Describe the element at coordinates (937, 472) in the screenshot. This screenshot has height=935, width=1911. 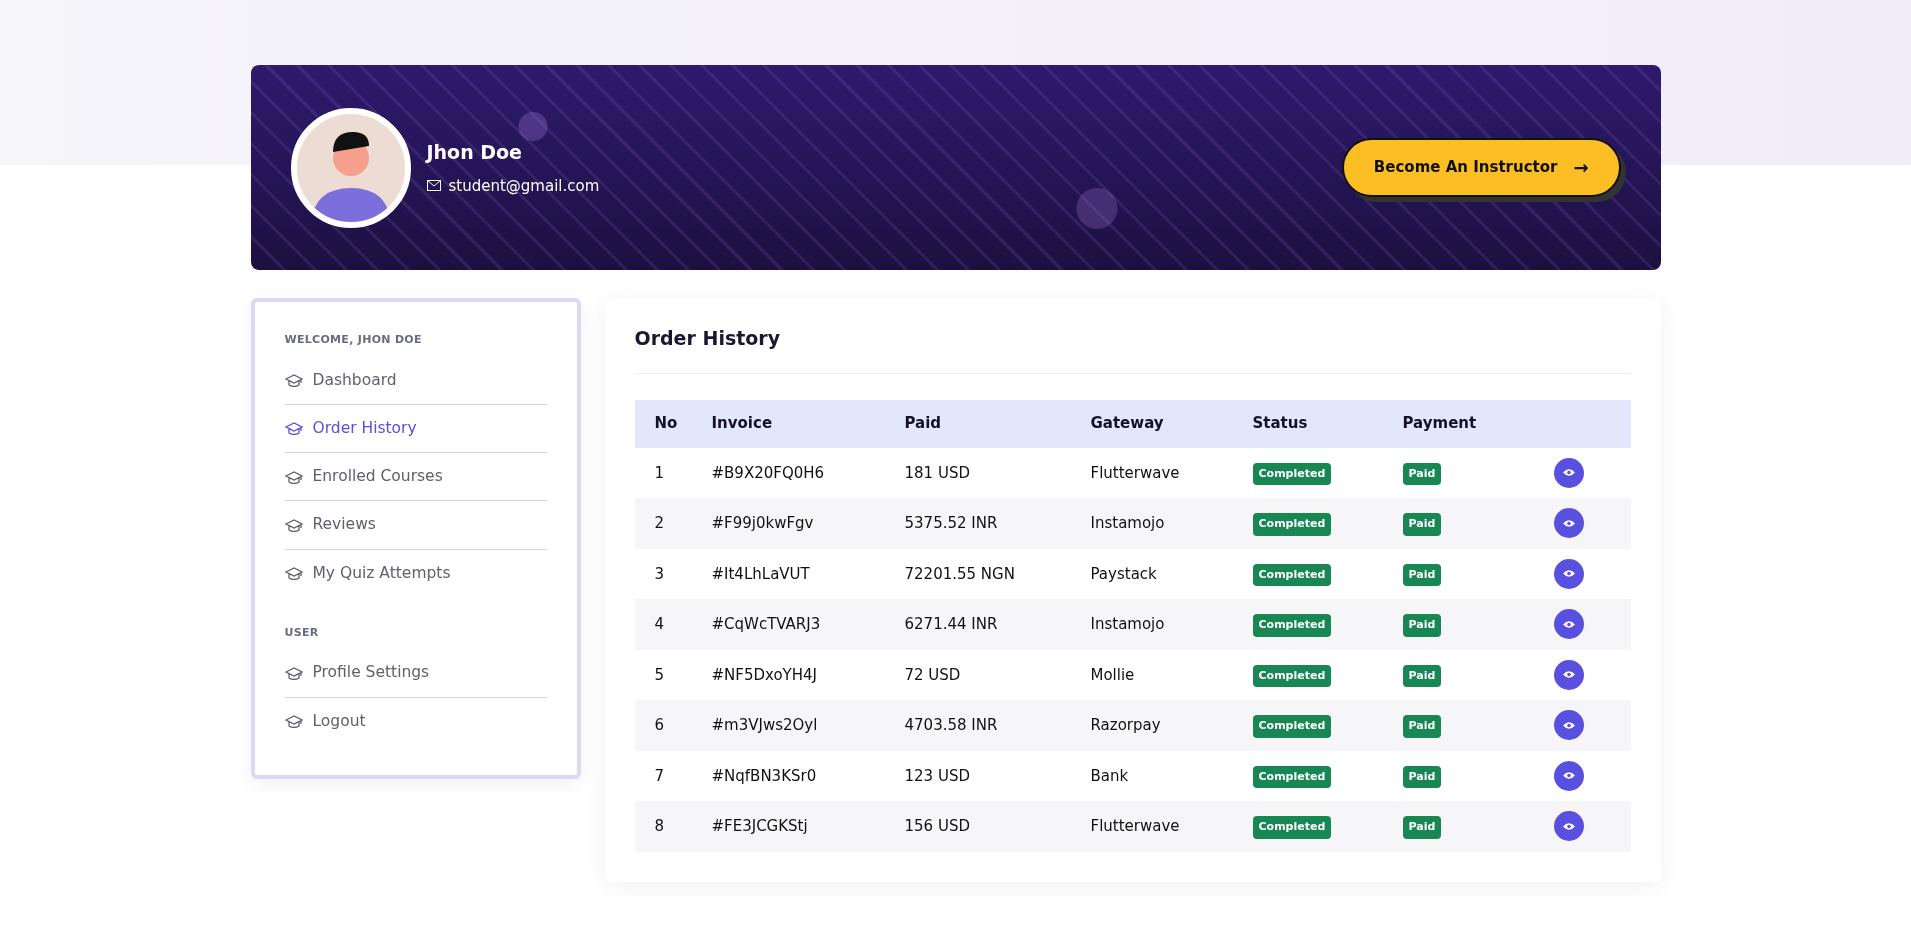
I see `table-cell: 181 USD` at that location.